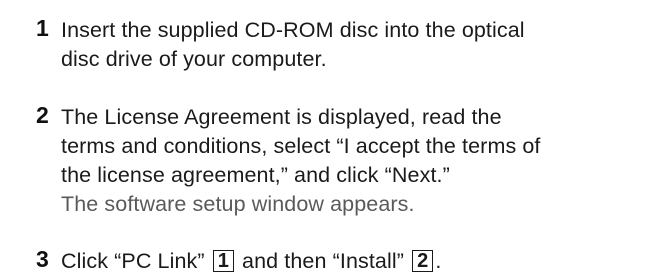 This screenshot has width=661, height=280. Describe the element at coordinates (133, 261) in the screenshot. I see `step-text-segment: Click “PC Link”` at that location.